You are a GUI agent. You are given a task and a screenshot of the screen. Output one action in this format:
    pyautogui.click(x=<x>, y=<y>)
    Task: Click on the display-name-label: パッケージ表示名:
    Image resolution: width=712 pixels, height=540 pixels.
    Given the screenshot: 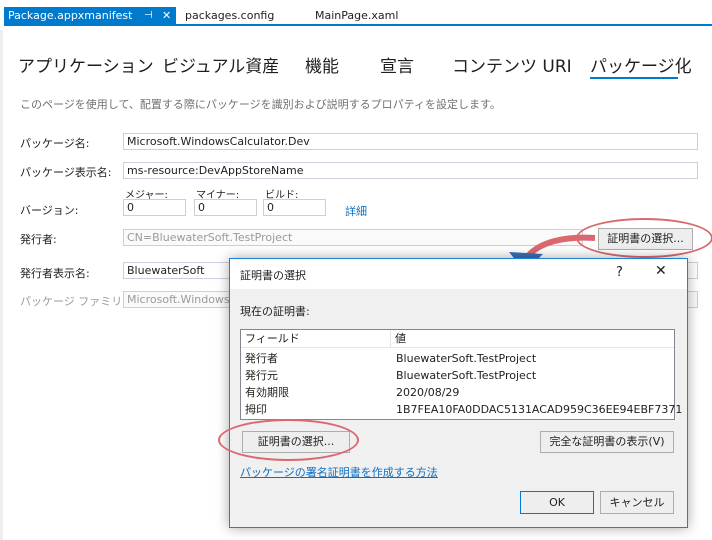 What is the action you would take?
    pyautogui.click(x=66, y=172)
    